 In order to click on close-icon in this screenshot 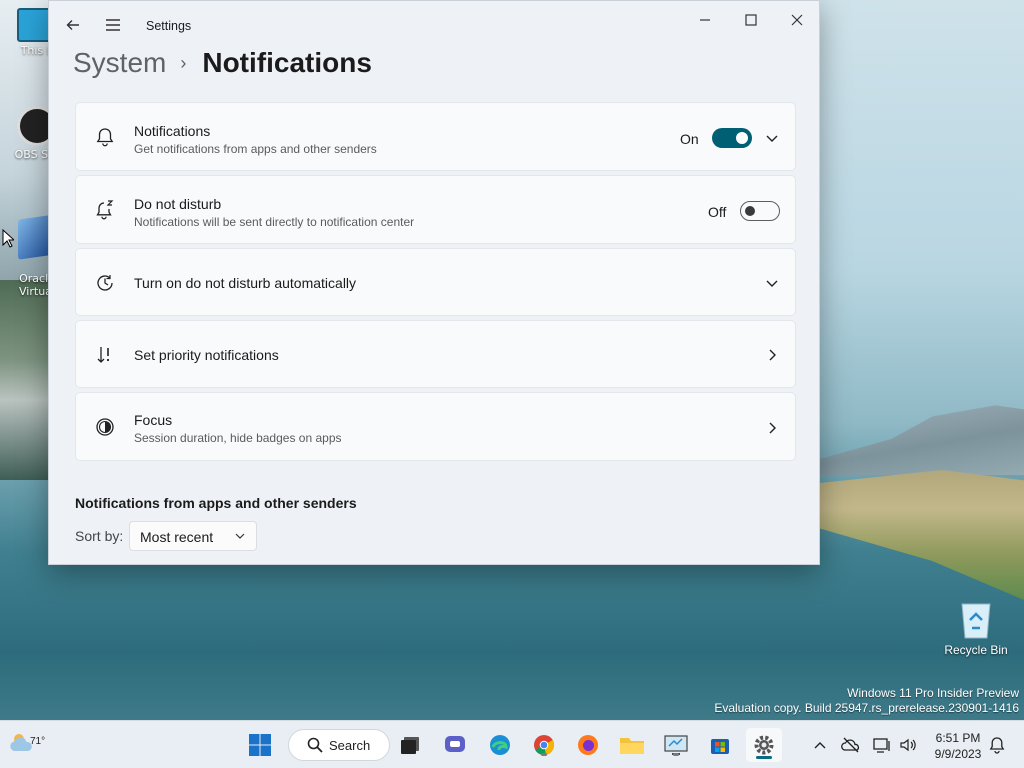, I will do `click(797, 20)`.